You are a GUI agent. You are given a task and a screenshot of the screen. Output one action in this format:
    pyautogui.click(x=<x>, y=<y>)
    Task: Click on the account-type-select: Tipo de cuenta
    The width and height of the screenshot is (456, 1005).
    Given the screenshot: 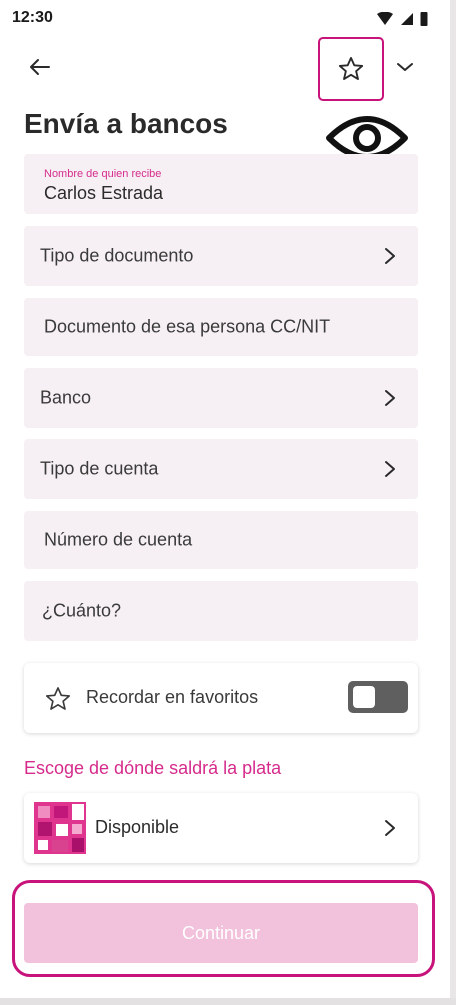 What is the action you would take?
    pyautogui.click(x=221, y=469)
    